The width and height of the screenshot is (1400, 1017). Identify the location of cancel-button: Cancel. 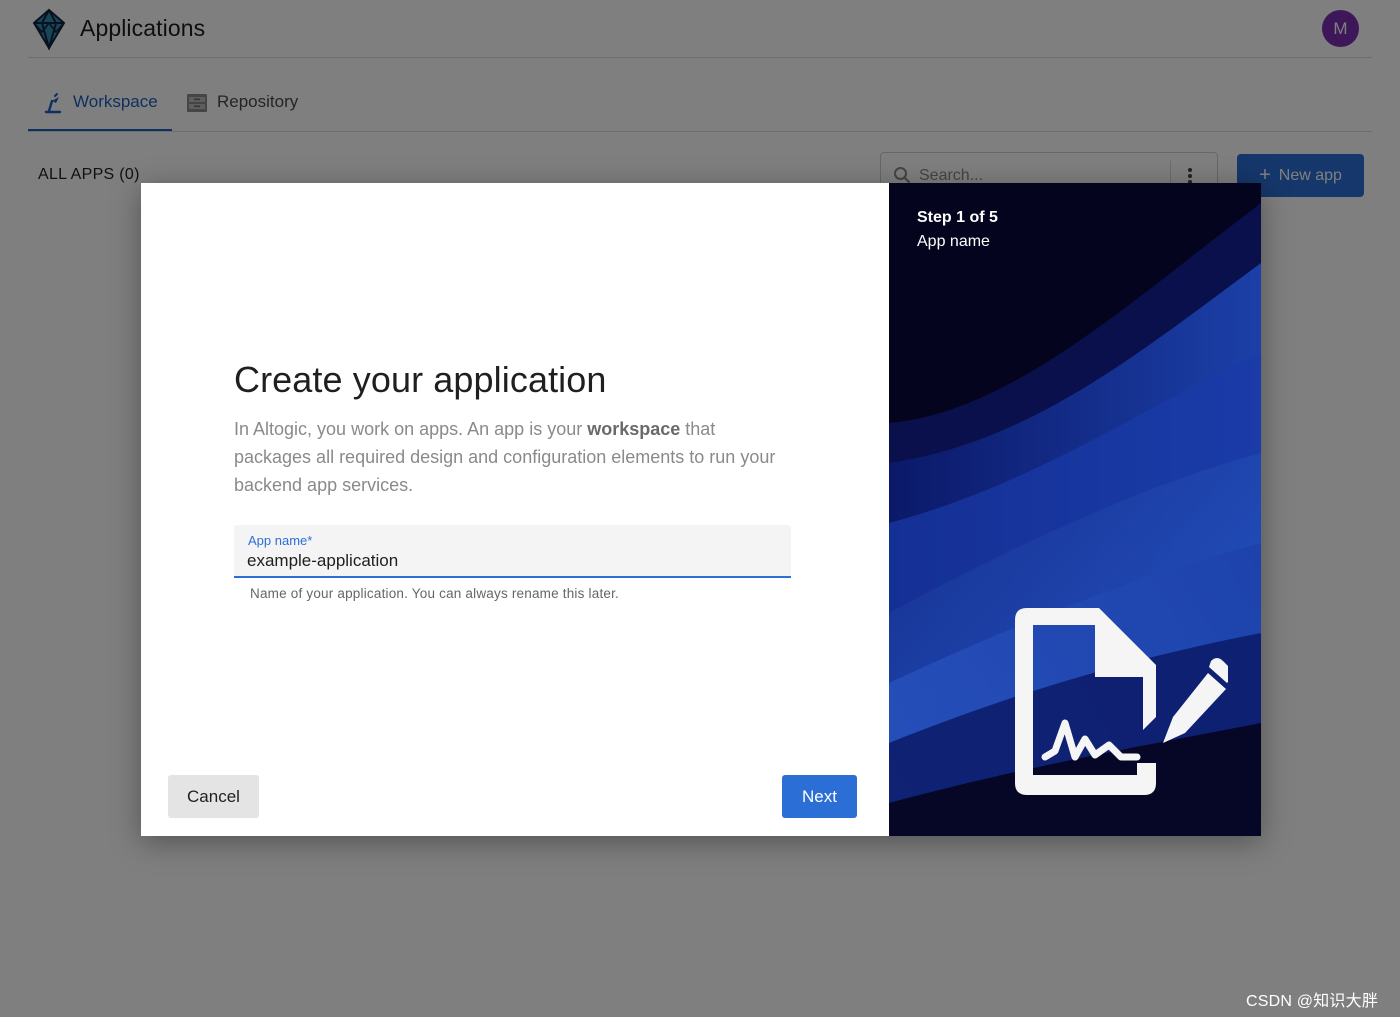
(213, 796).